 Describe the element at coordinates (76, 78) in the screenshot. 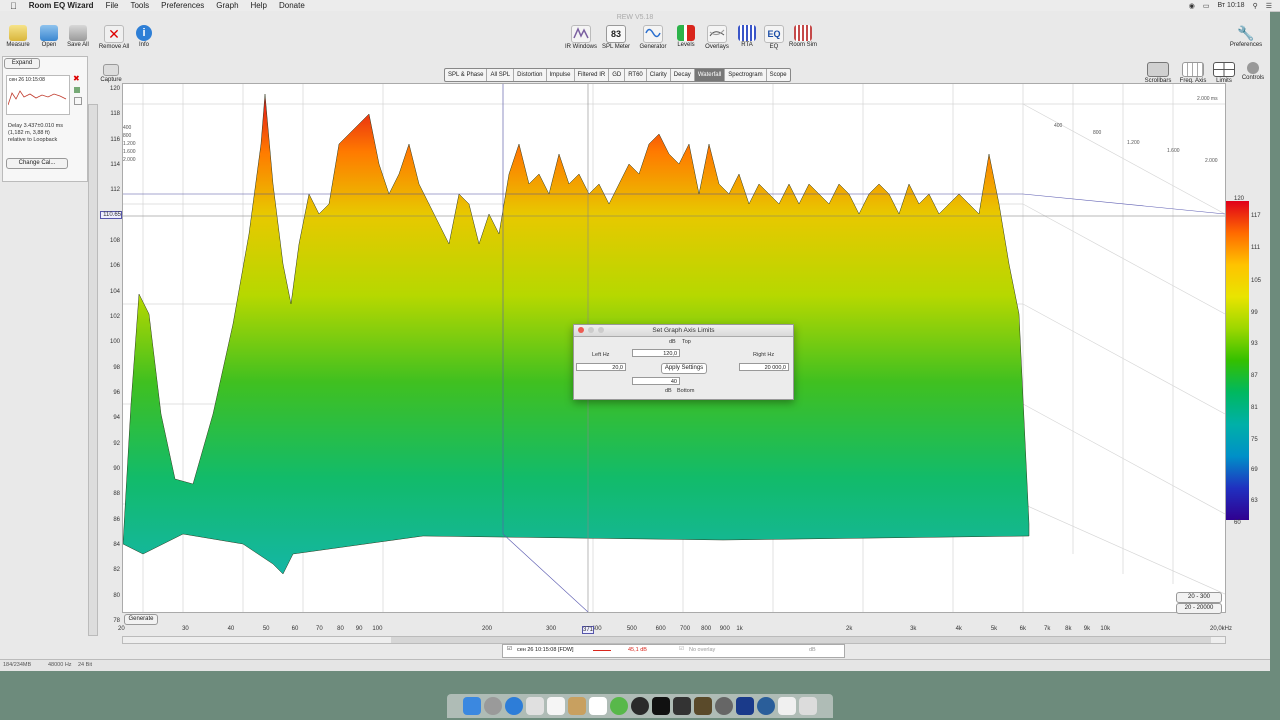

I see `close-measurement-icon: ✖` at that location.